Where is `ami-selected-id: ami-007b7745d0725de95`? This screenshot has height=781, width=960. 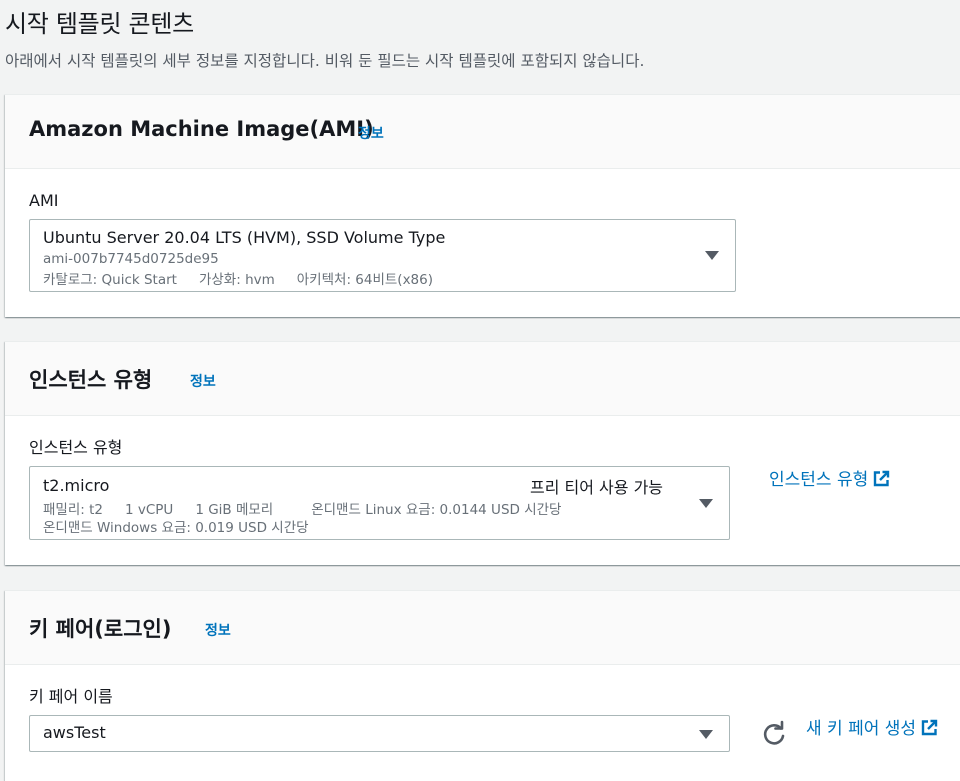 ami-selected-id: ami-007b7745d0725de95 is located at coordinates (131, 259).